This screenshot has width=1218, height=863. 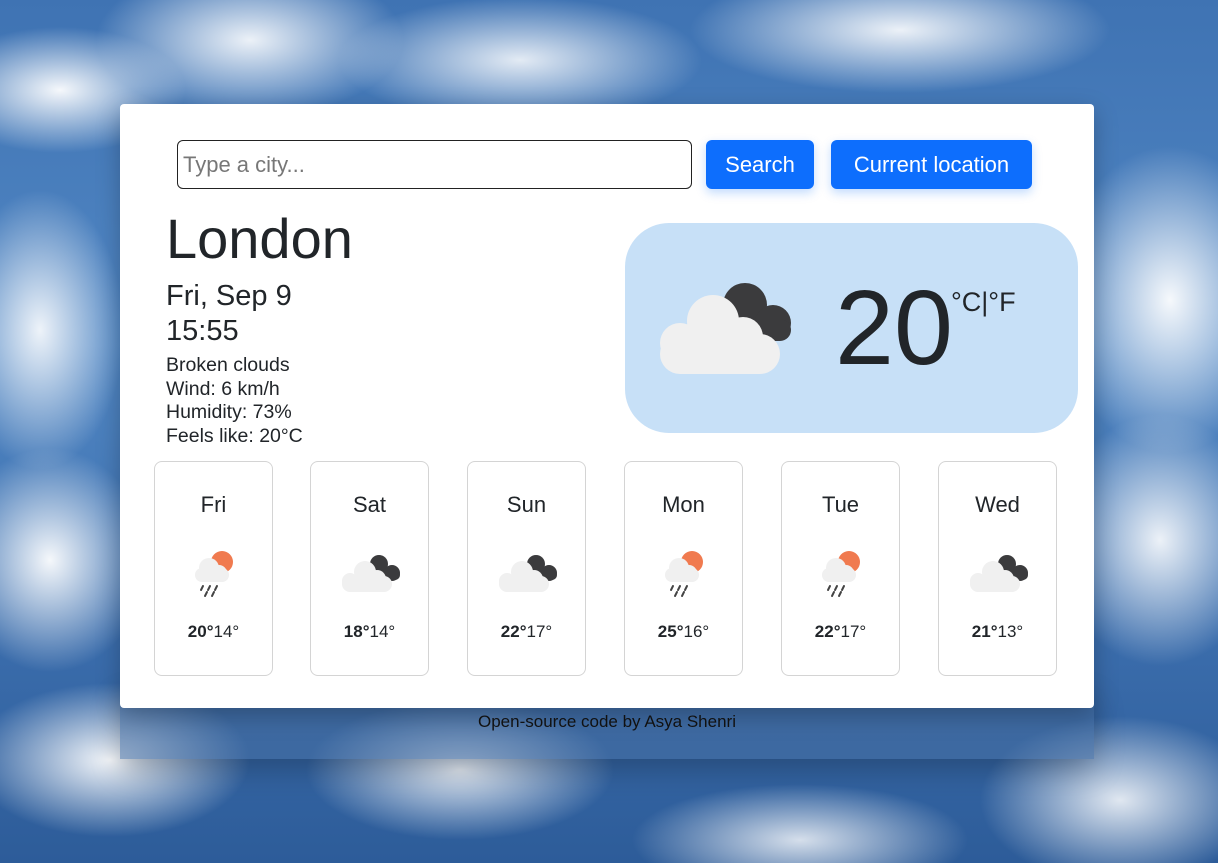 I want to click on forecast-max-temp: 18°, so click(x=356, y=631).